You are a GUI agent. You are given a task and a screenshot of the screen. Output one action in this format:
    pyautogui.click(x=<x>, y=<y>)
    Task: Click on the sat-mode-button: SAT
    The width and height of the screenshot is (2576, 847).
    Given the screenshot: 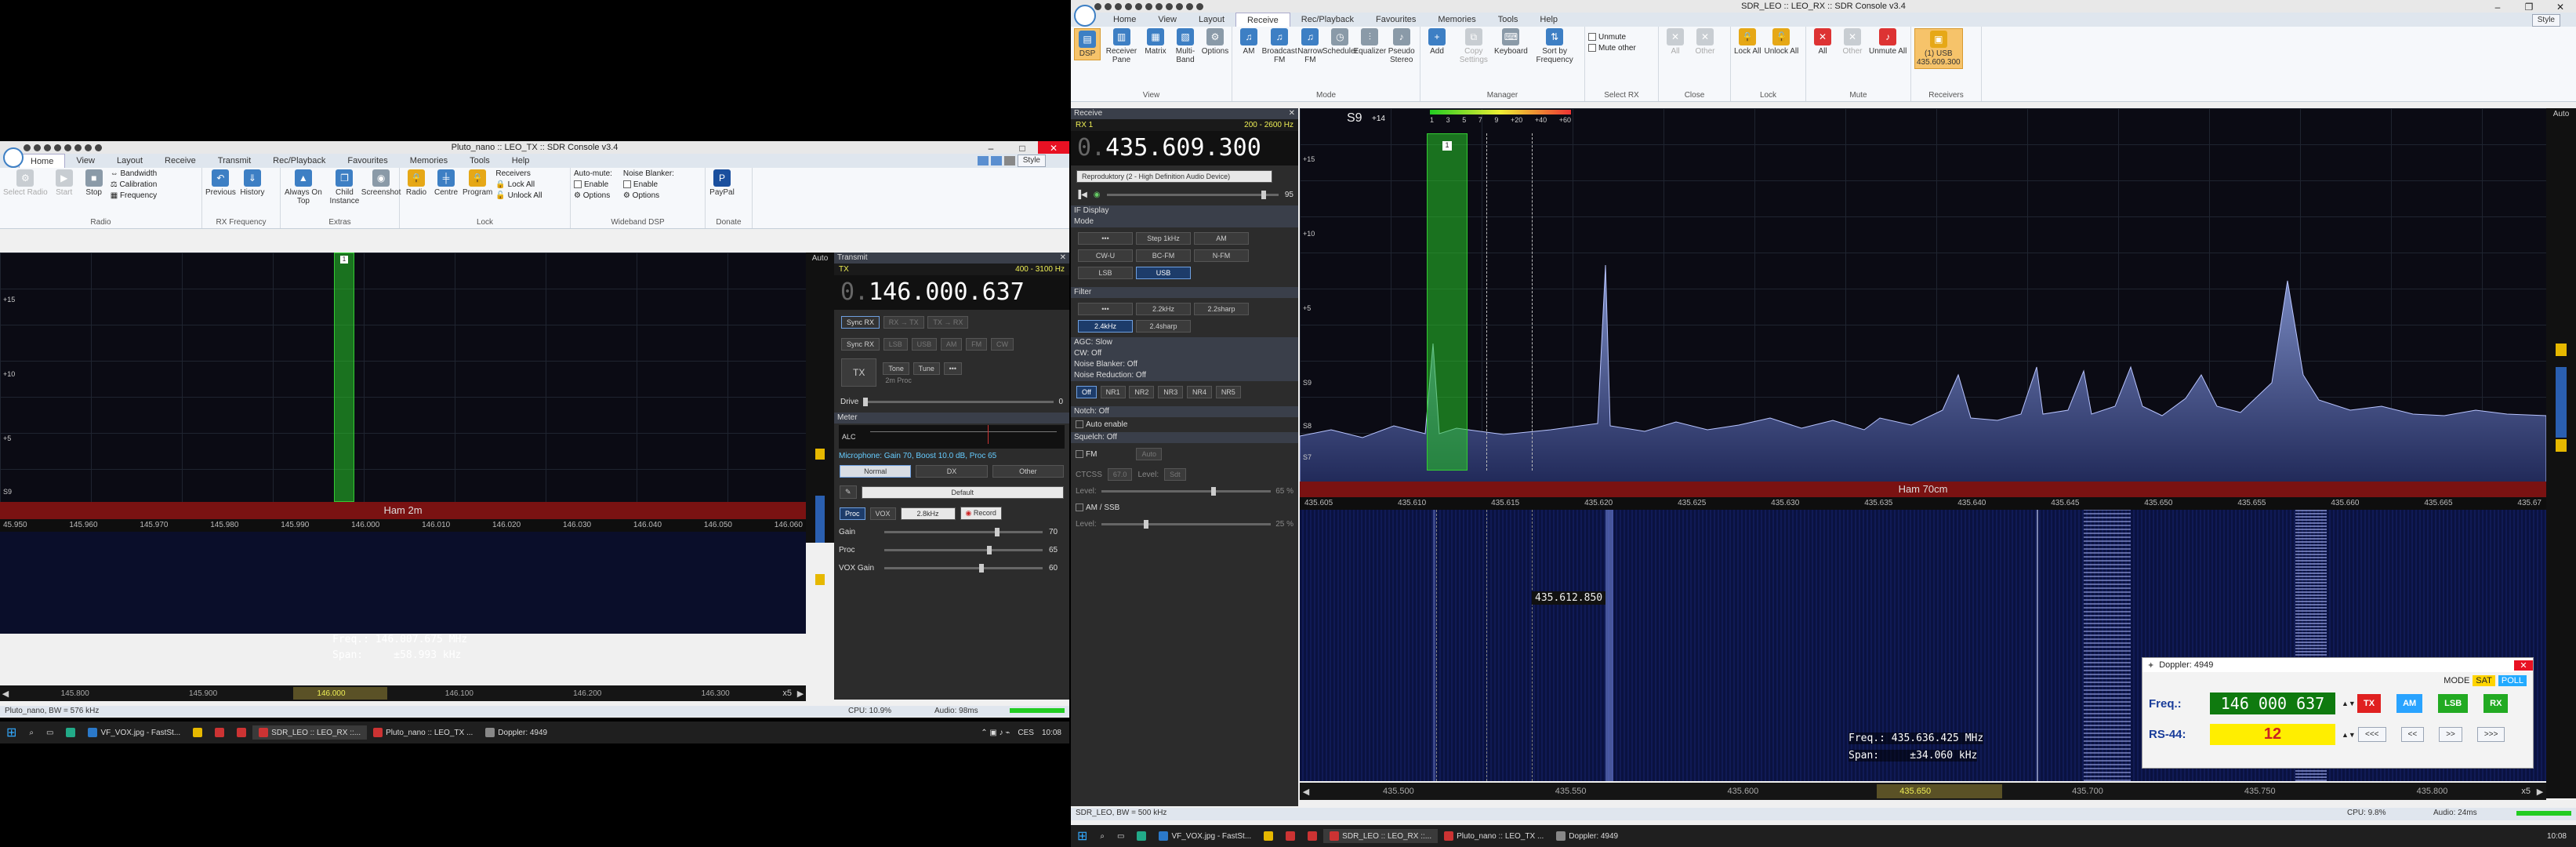 What is the action you would take?
    pyautogui.click(x=2484, y=680)
    